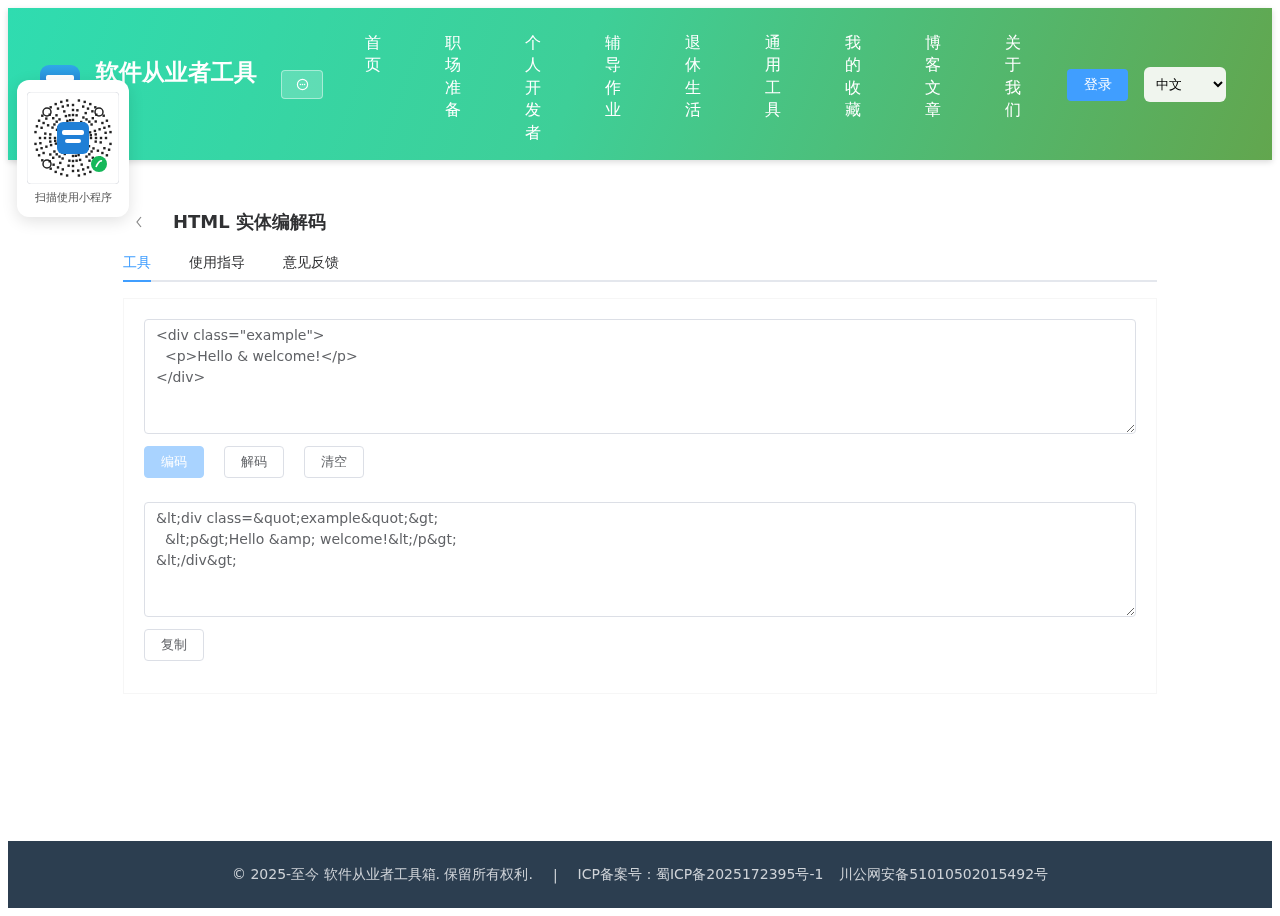 The width and height of the screenshot is (1280, 916). I want to click on qr-caption: 扫描使用小程序, so click(73, 197).